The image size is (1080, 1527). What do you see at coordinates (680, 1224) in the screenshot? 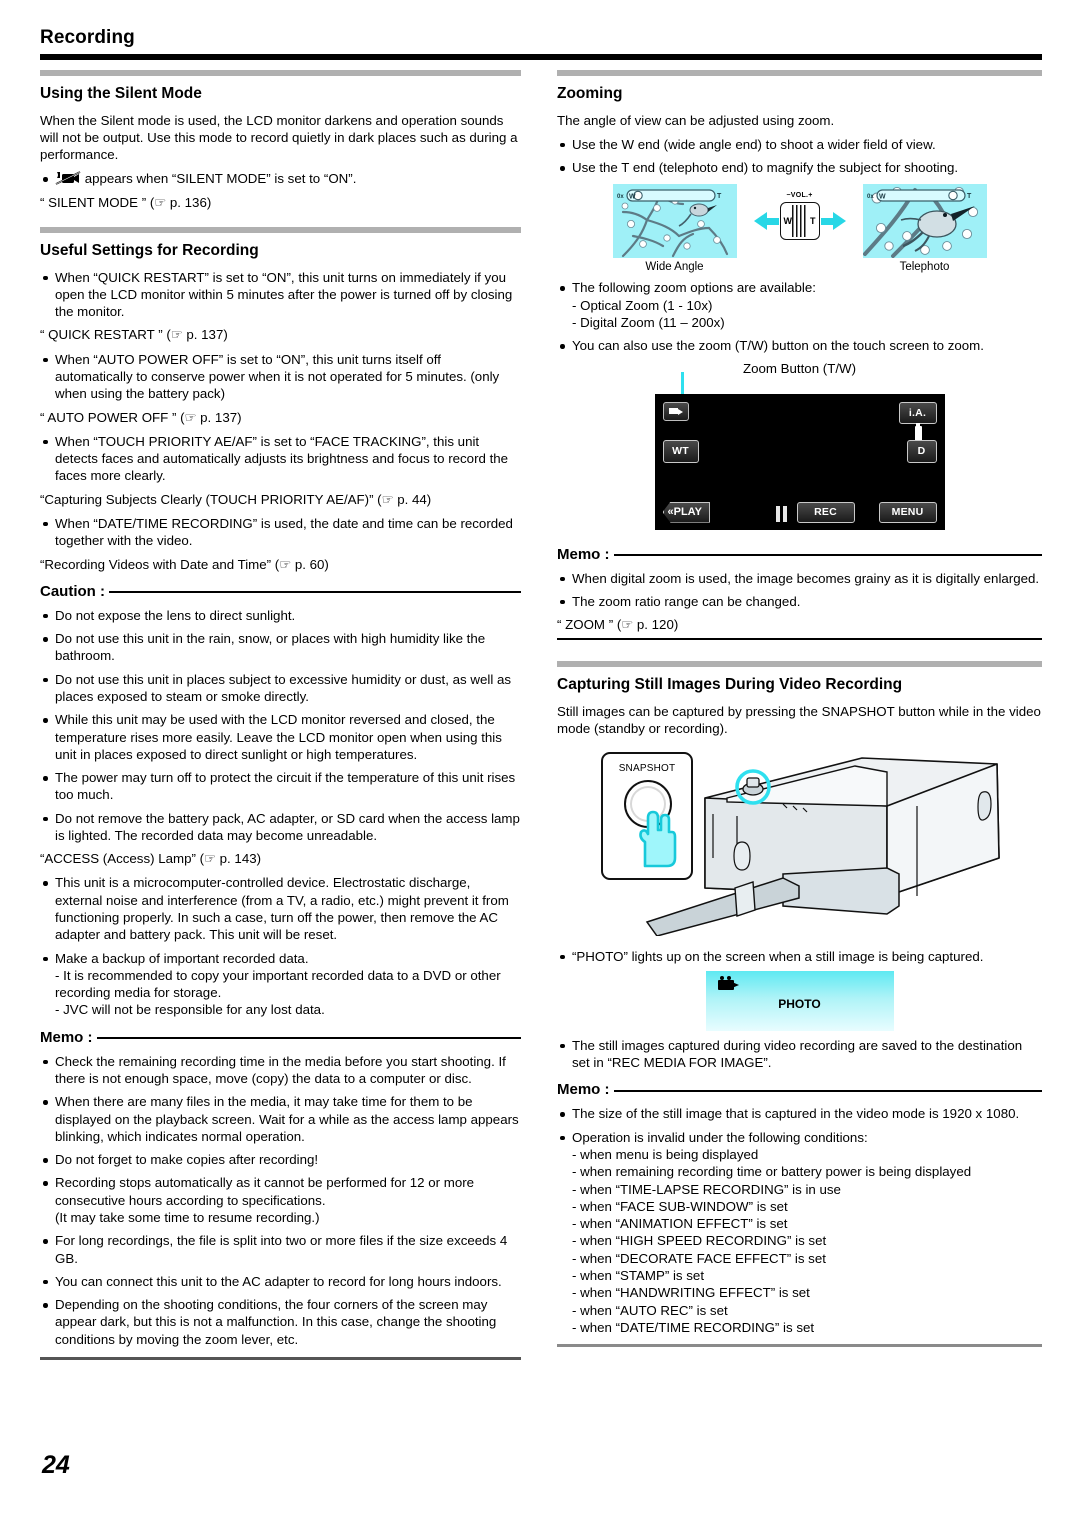
I see `condition-item: - when “ANIMATION EFFECT” is set` at bounding box center [680, 1224].